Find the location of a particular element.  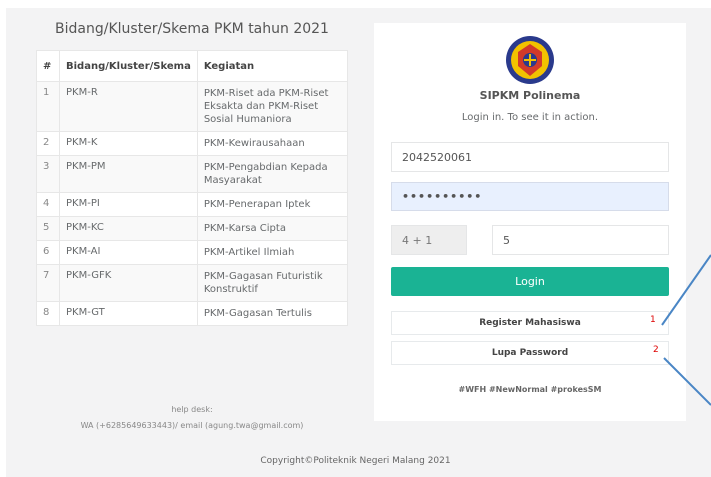

col-header-bidang: Bidang/Kluster/Skema is located at coordinates (128, 66).